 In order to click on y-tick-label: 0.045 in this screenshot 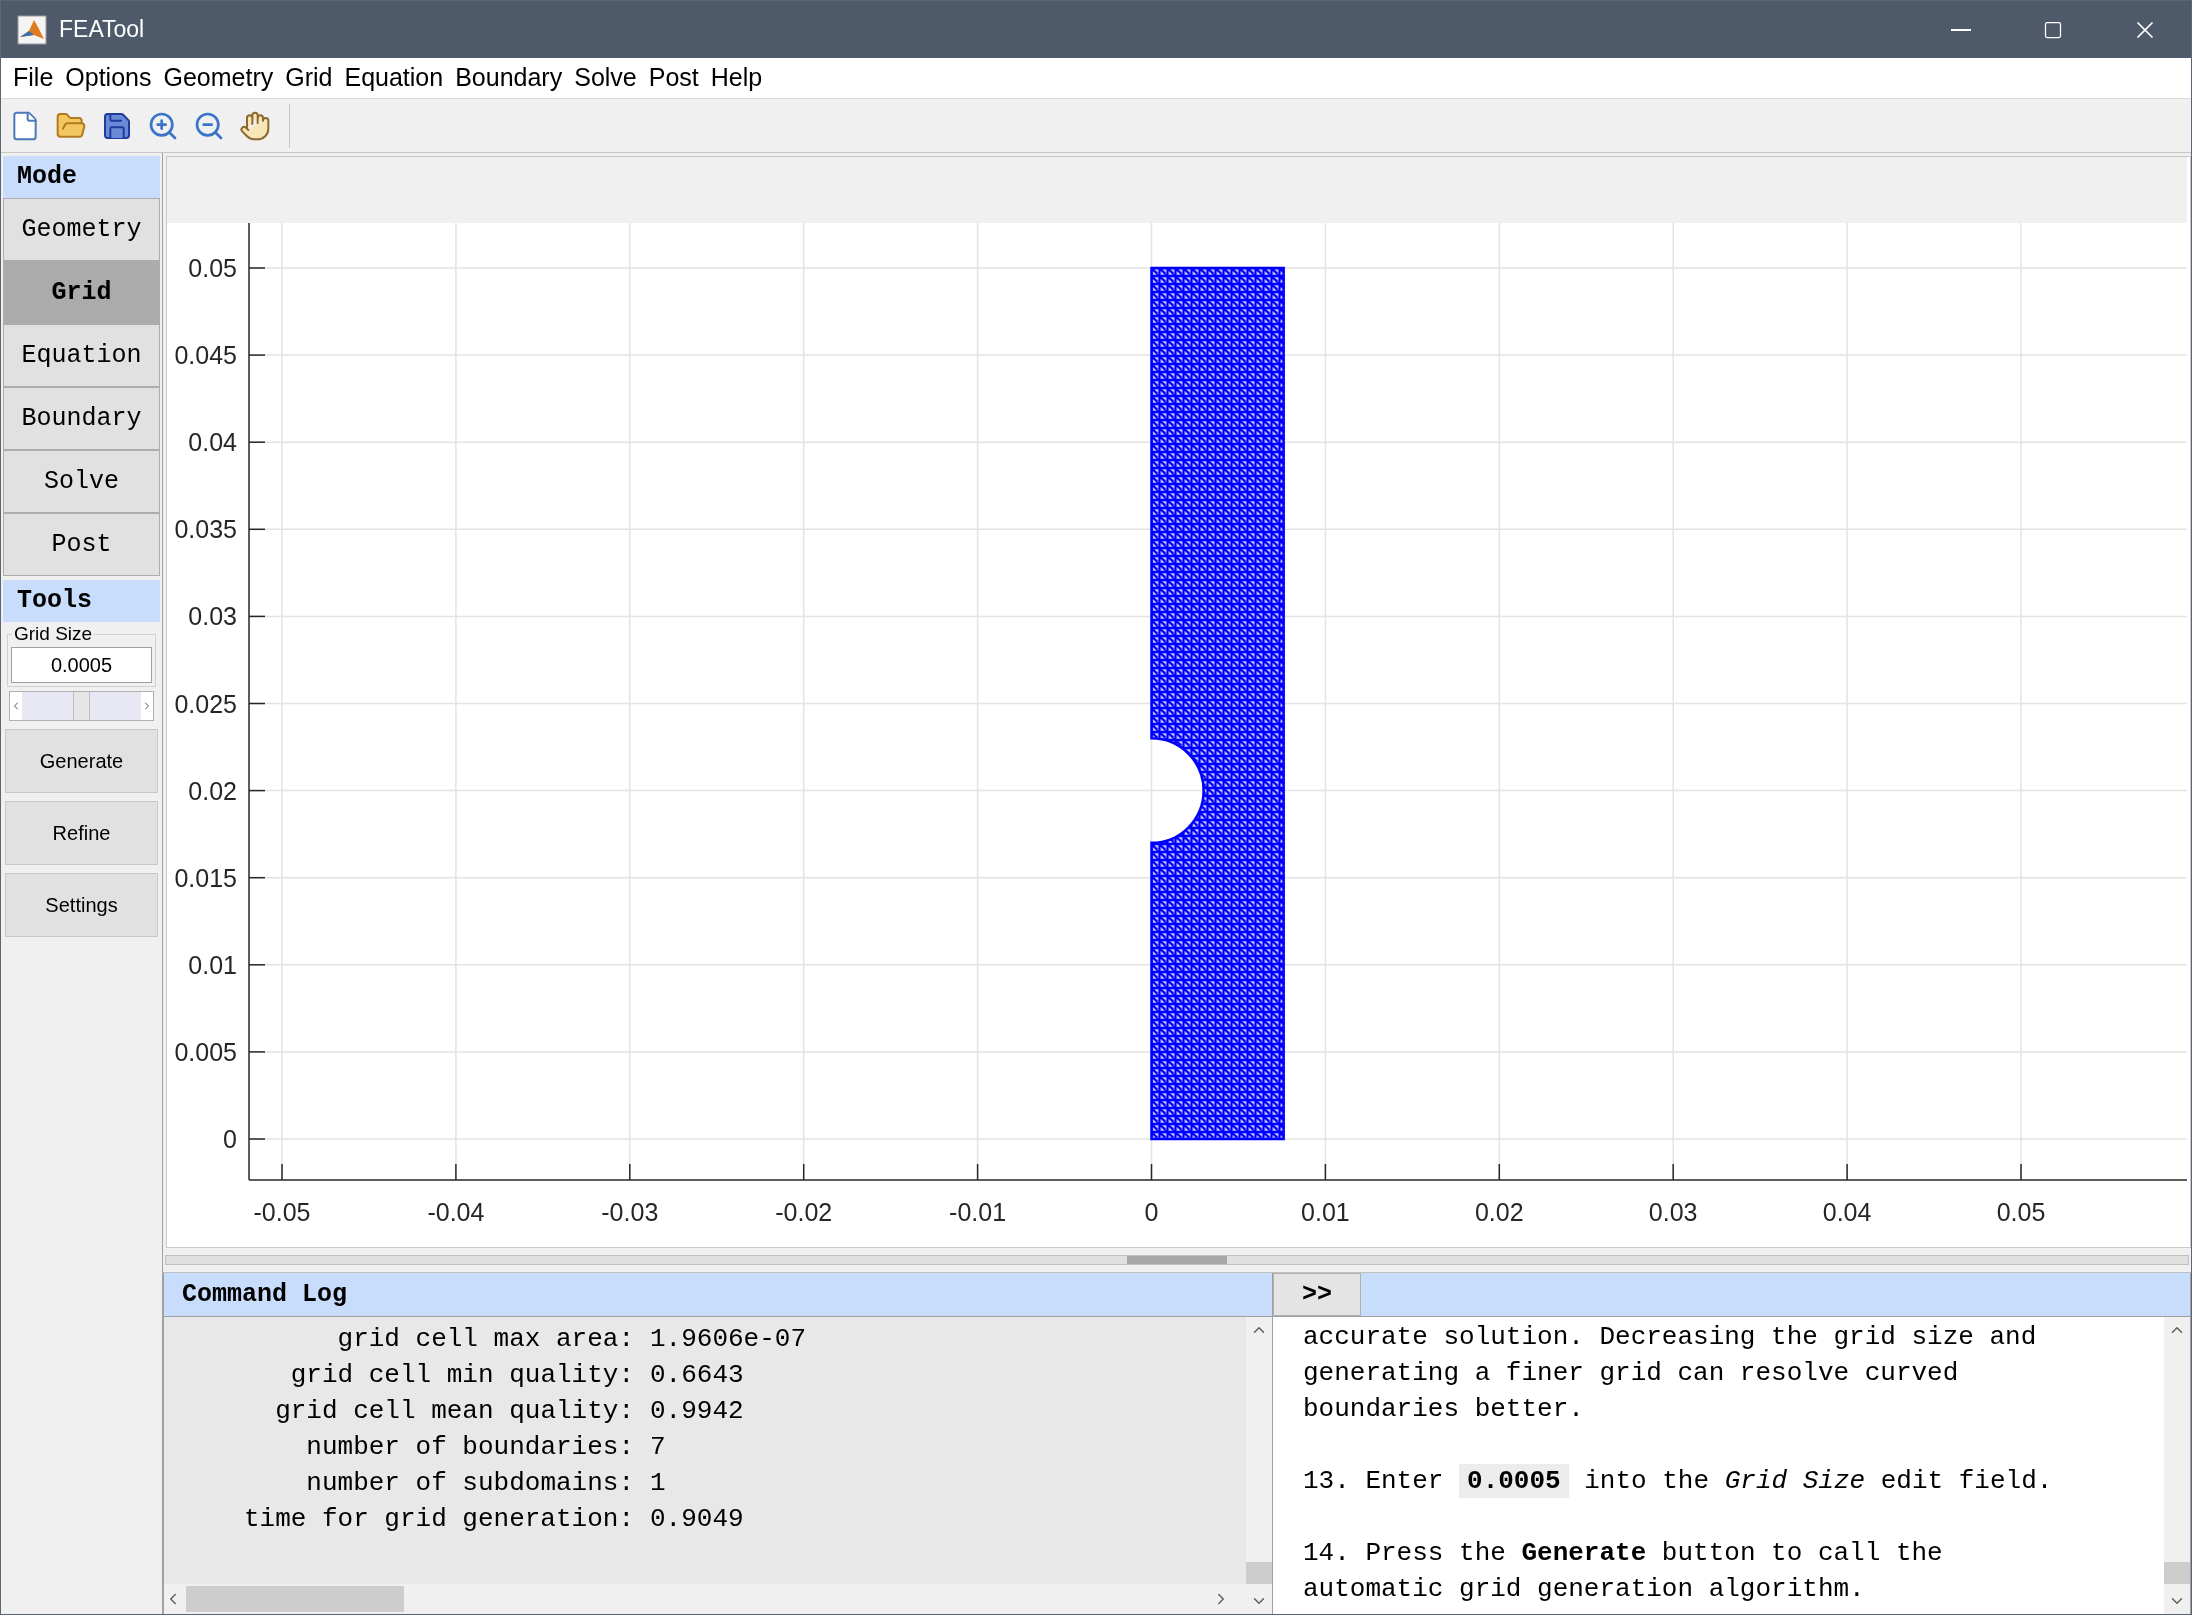, I will do `click(205, 355)`.